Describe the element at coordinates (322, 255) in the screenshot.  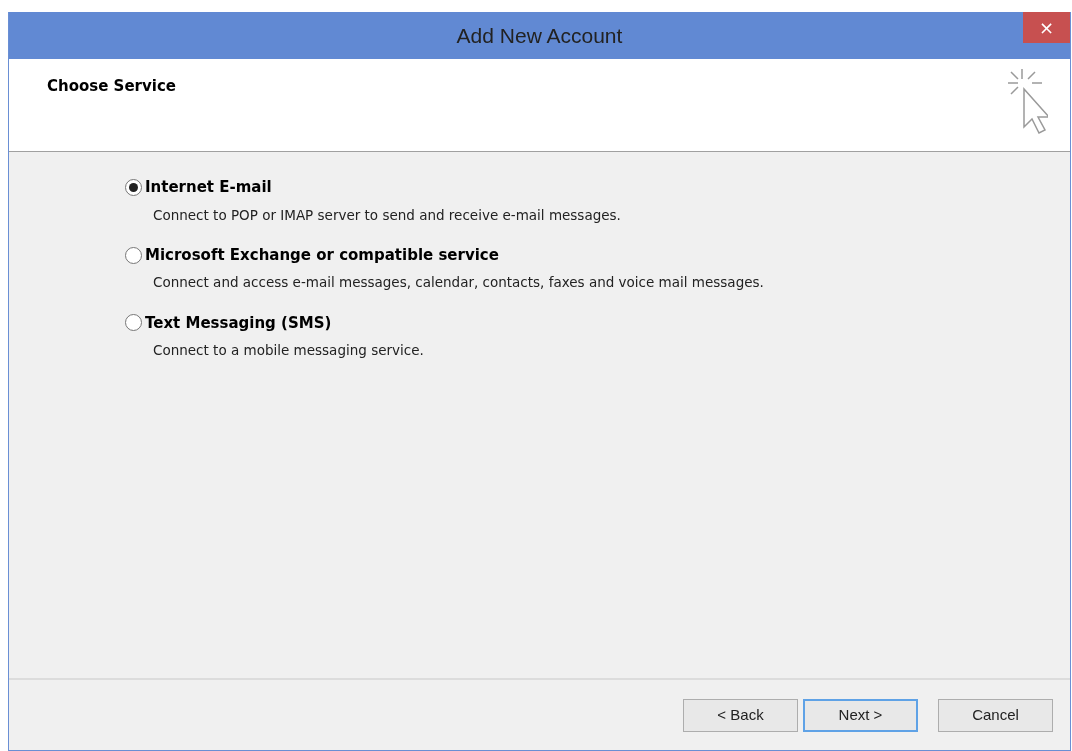
I see `option-label: Microsoft Exchange or compatible service` at that location.